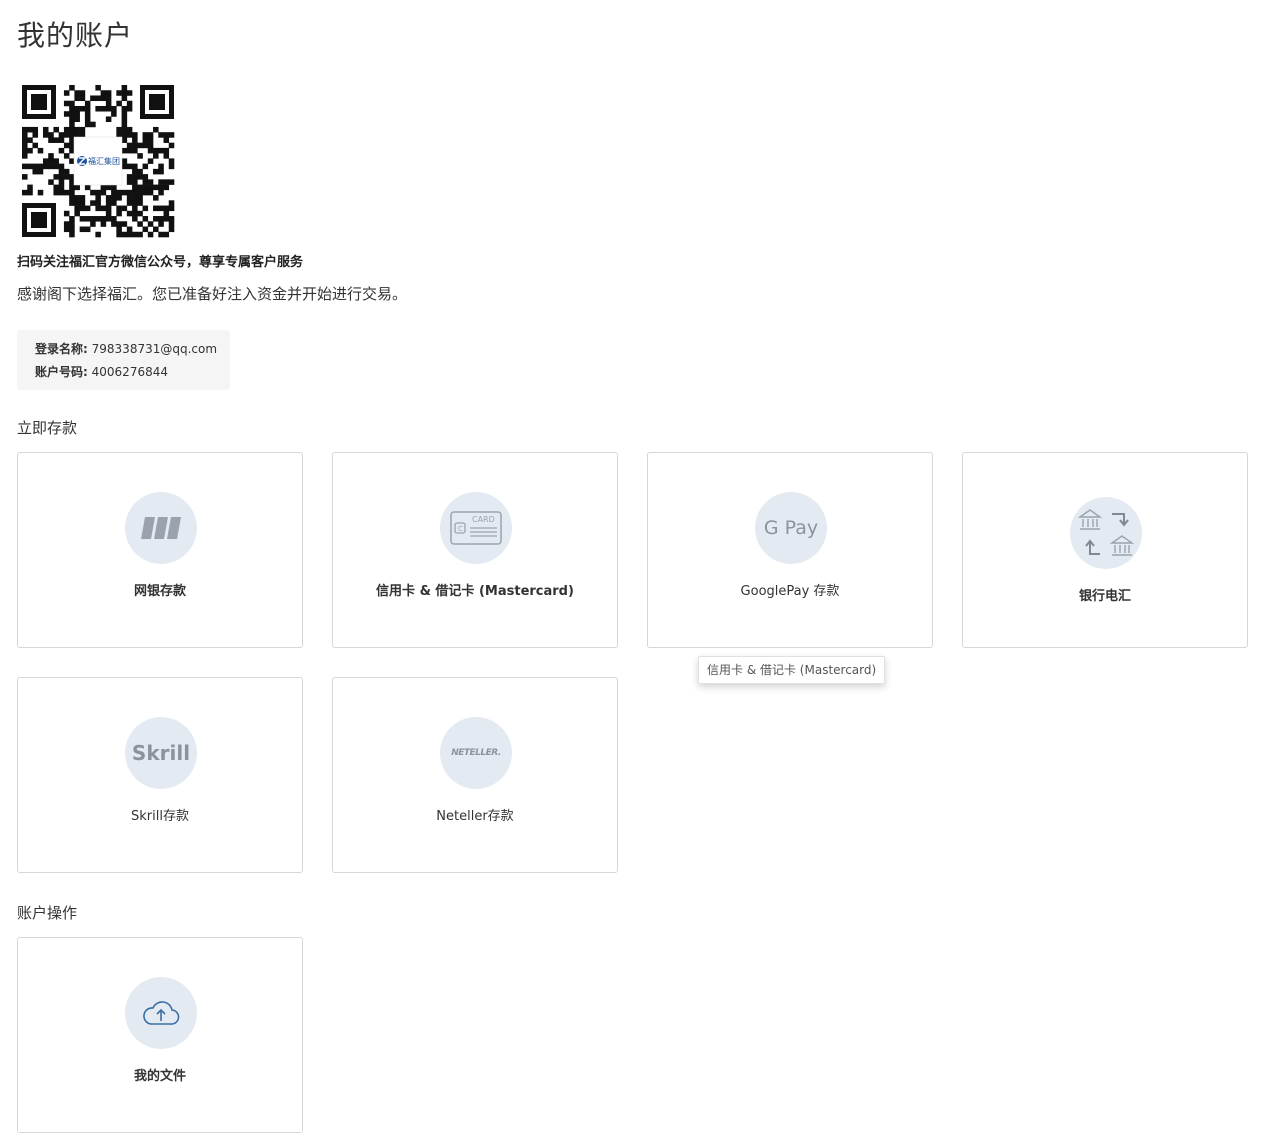 The width and height of the screenshot is (1271, 1136). Describe the element at coordinates (460, 529) in the screenshot. I see `svg-text: C` at that location.